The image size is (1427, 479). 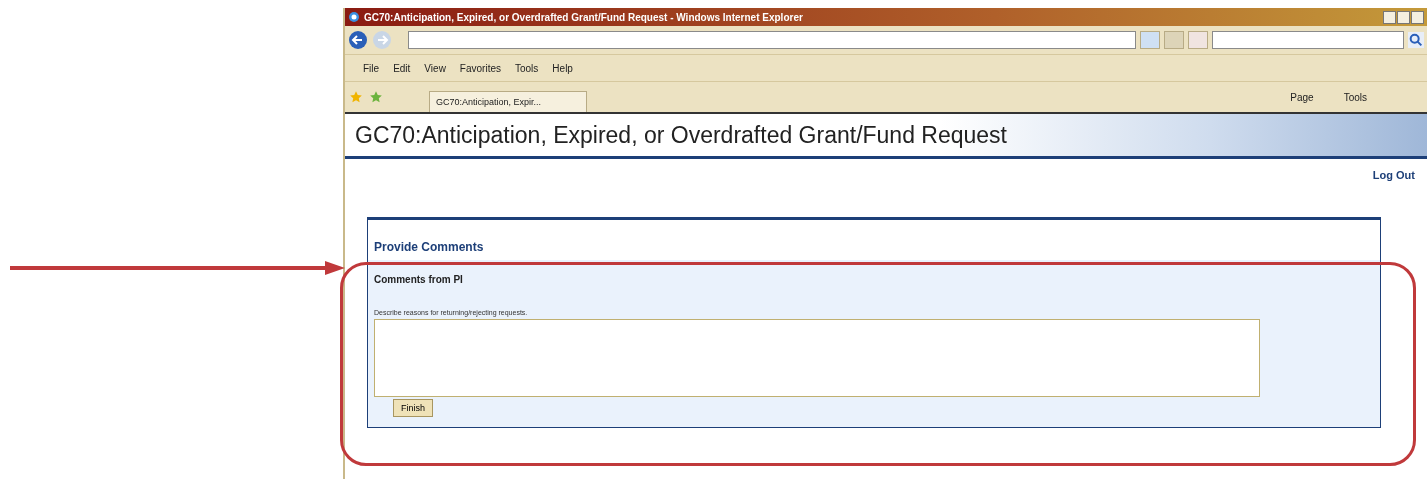 What do you see at coordinates (1308, 40) in the screenshot?
I see `search-field` at bounding box center [1308, 40].